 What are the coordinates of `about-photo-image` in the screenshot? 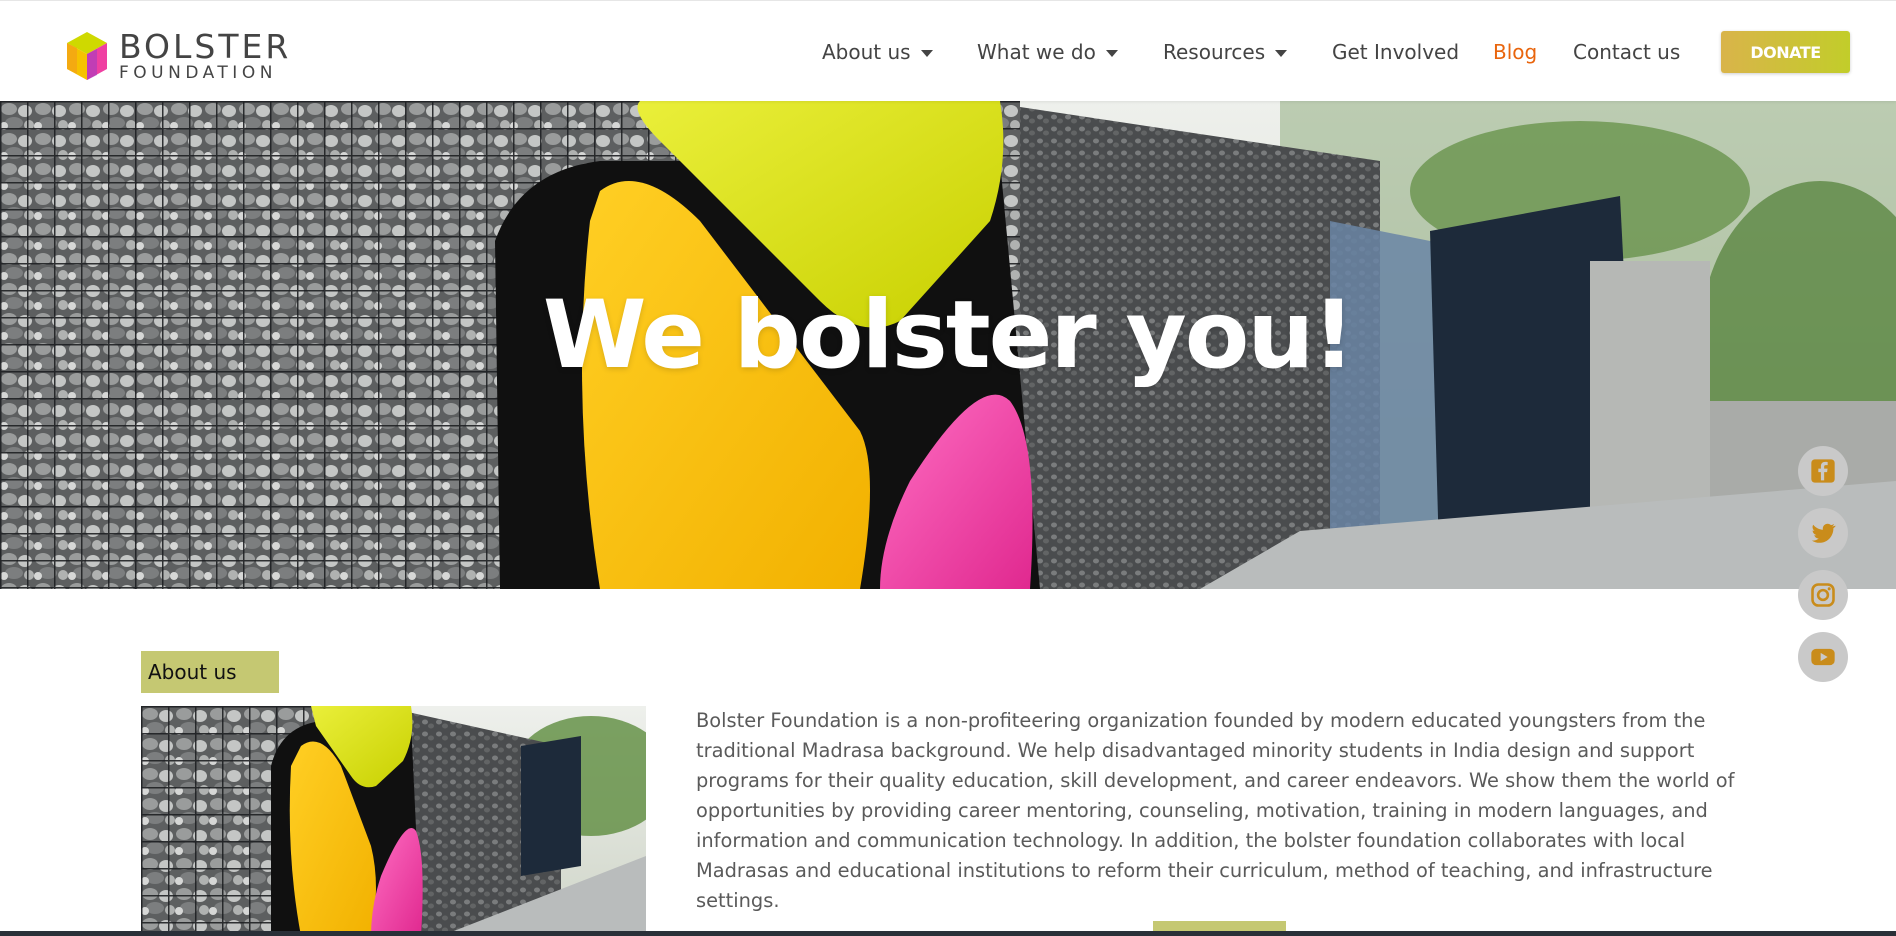 It's located at (393, 821).